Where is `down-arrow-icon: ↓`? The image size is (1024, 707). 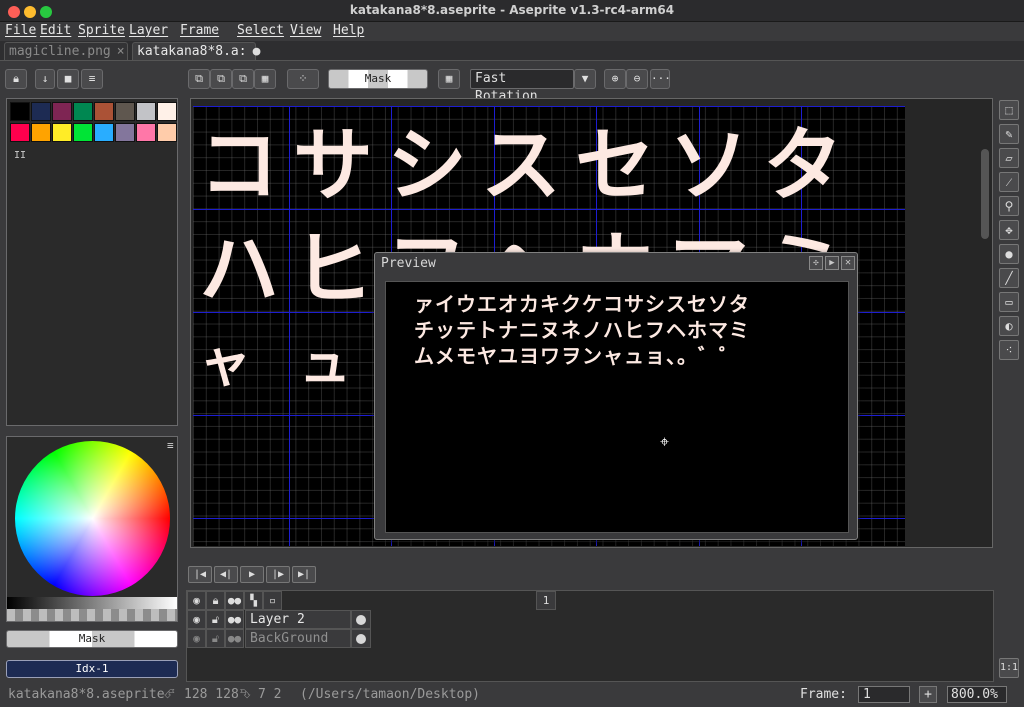 down-arrow-icon: ↓ is located at coordinates (45, 79).